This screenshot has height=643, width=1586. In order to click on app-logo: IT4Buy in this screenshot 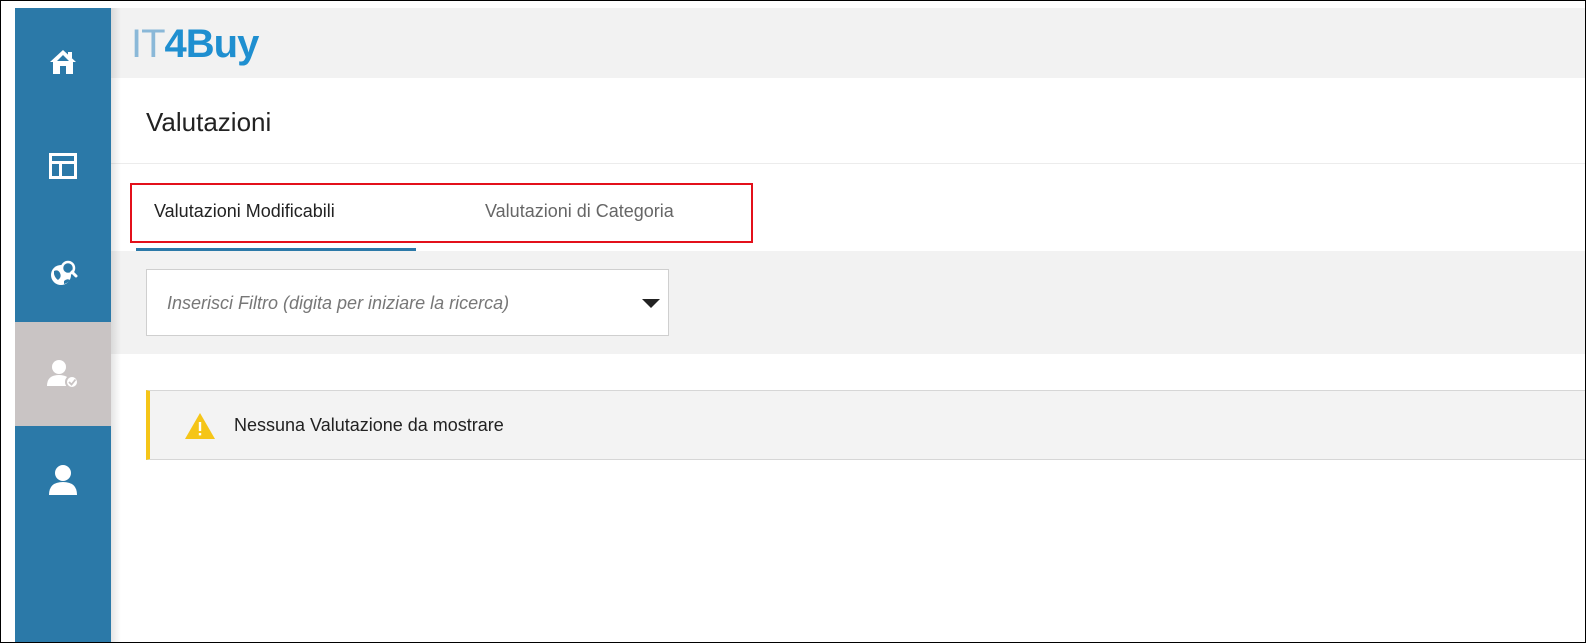, I will do `click(195, 44)`.